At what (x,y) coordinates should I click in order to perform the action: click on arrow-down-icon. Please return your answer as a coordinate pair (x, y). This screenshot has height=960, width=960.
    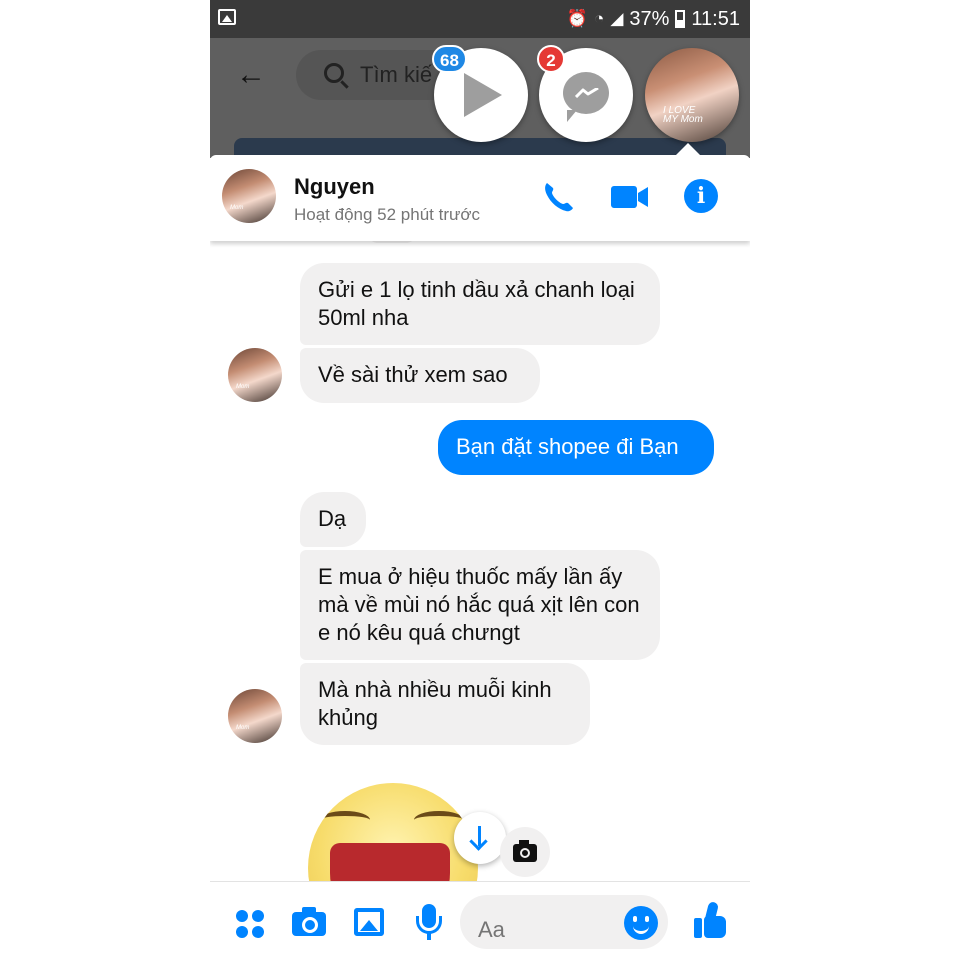
    Looking at the image, I should click on (479, 836).